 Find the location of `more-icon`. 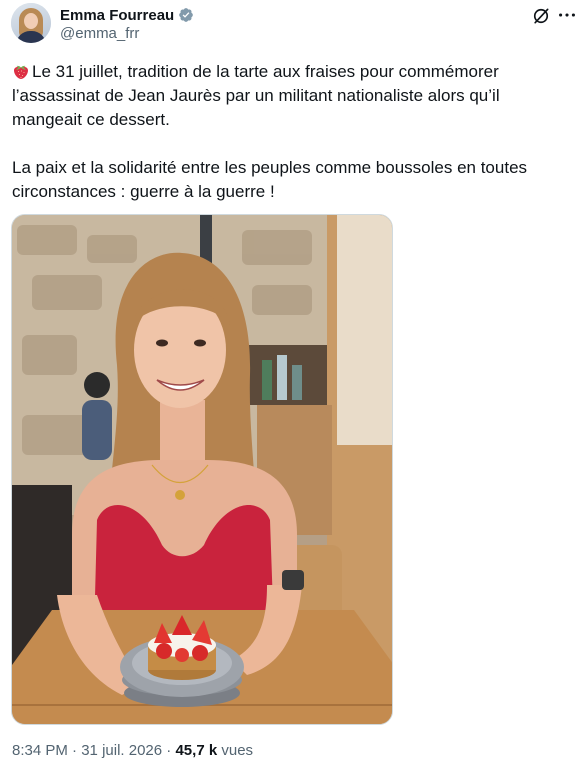

more-icon is located at coordinates (567, 15).